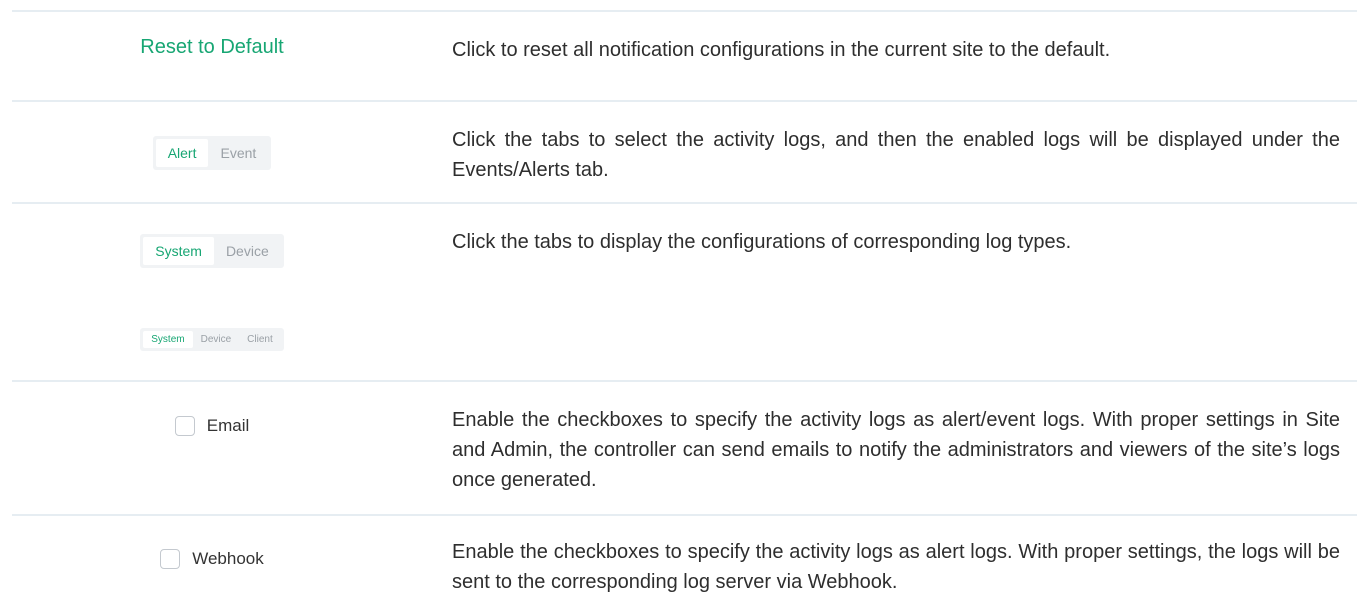 This screenshot has width=1357, height=610. Describe the element at coordinates (216, 339) in the screenshot. I see `tab-device-small: Device` at that location.